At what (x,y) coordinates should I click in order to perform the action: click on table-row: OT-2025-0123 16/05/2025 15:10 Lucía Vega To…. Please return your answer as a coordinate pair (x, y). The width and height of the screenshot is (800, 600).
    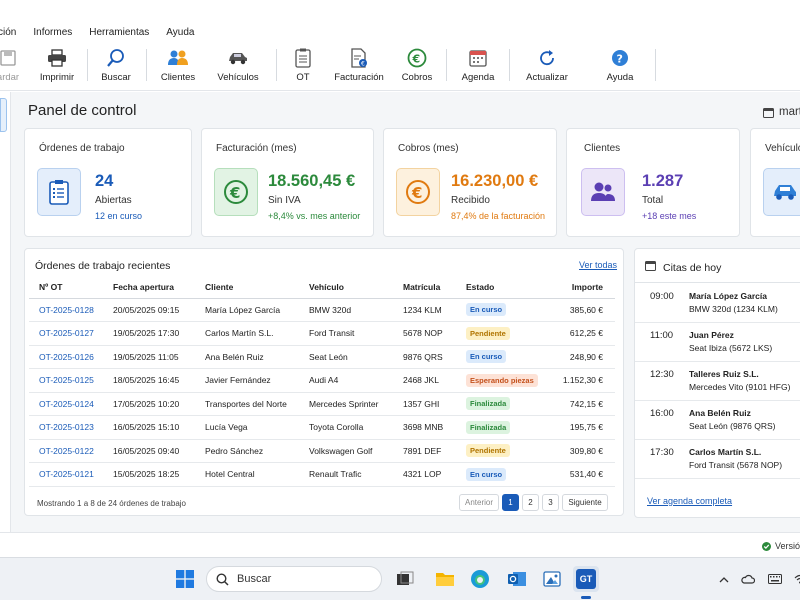
    Looking at the image, I should click on (322, 427).